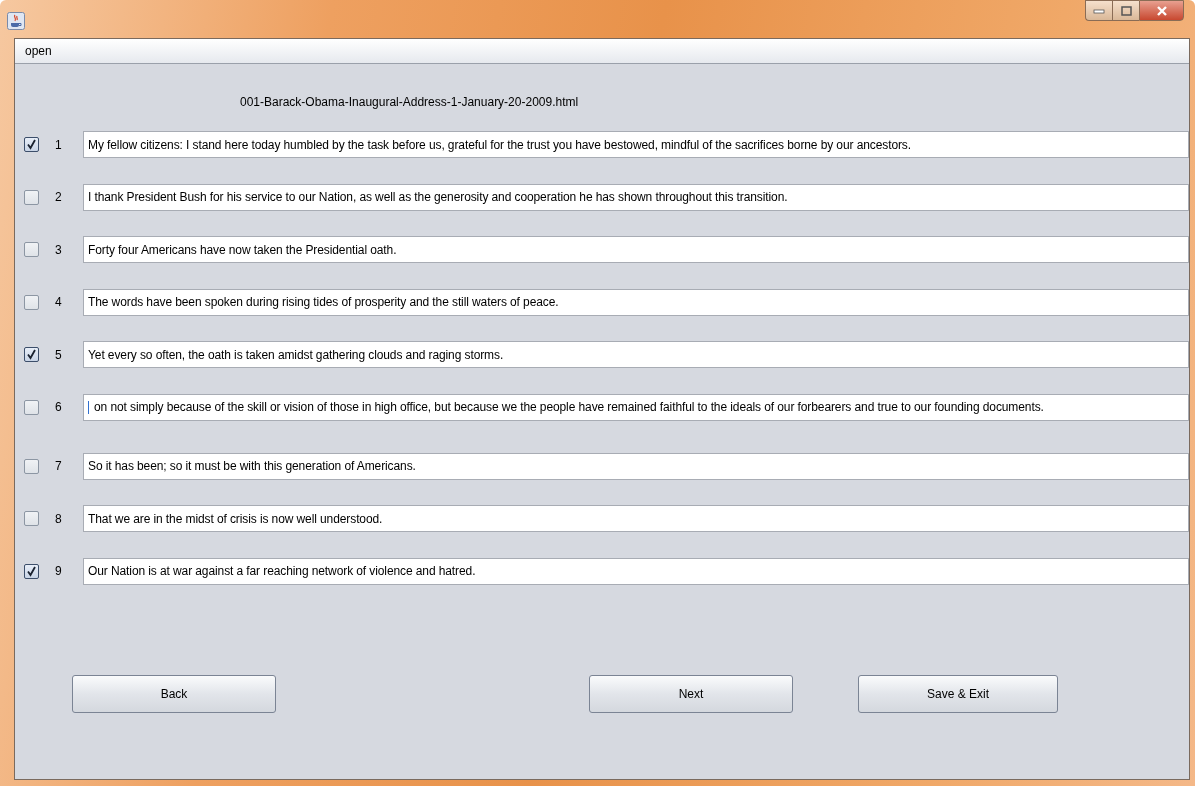 The height and width of the screenshot is (786, 1195). What do you see at coordinates (58, 571) in the screenshot?
I see `row-number: 9` at bounding box center [58, 571].